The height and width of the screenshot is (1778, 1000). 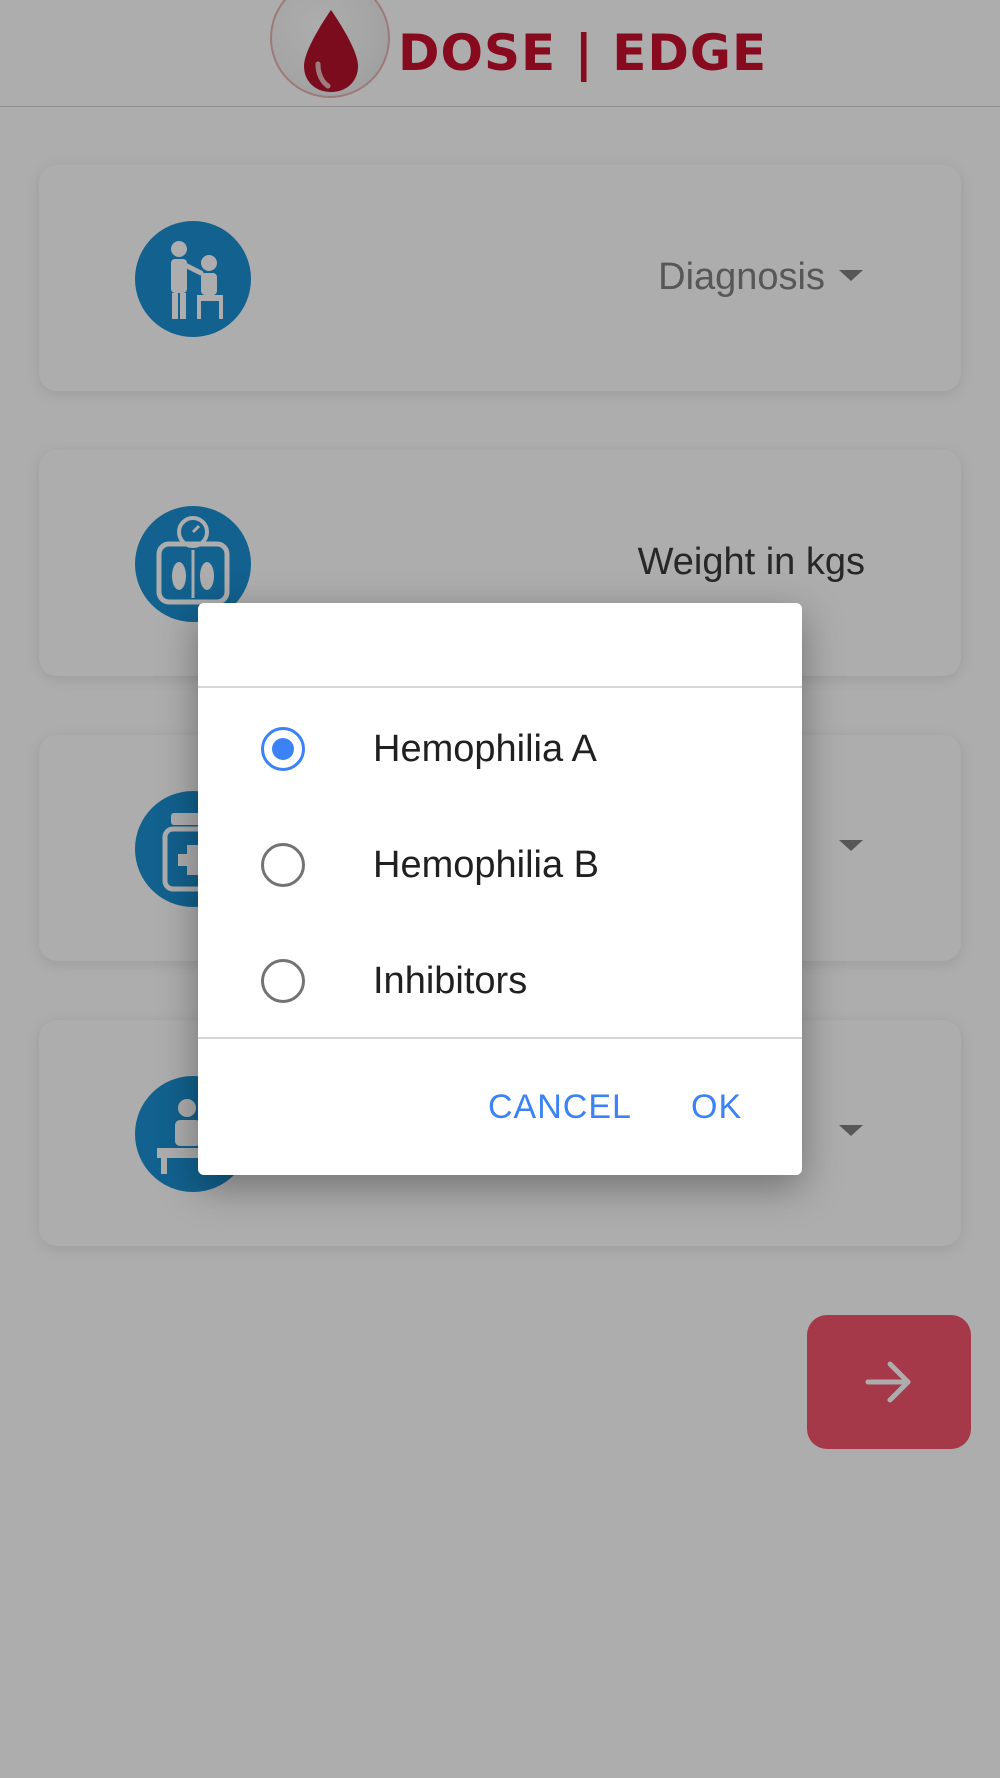 I want to click on dialog-divider, so click(x=500, y=1038).